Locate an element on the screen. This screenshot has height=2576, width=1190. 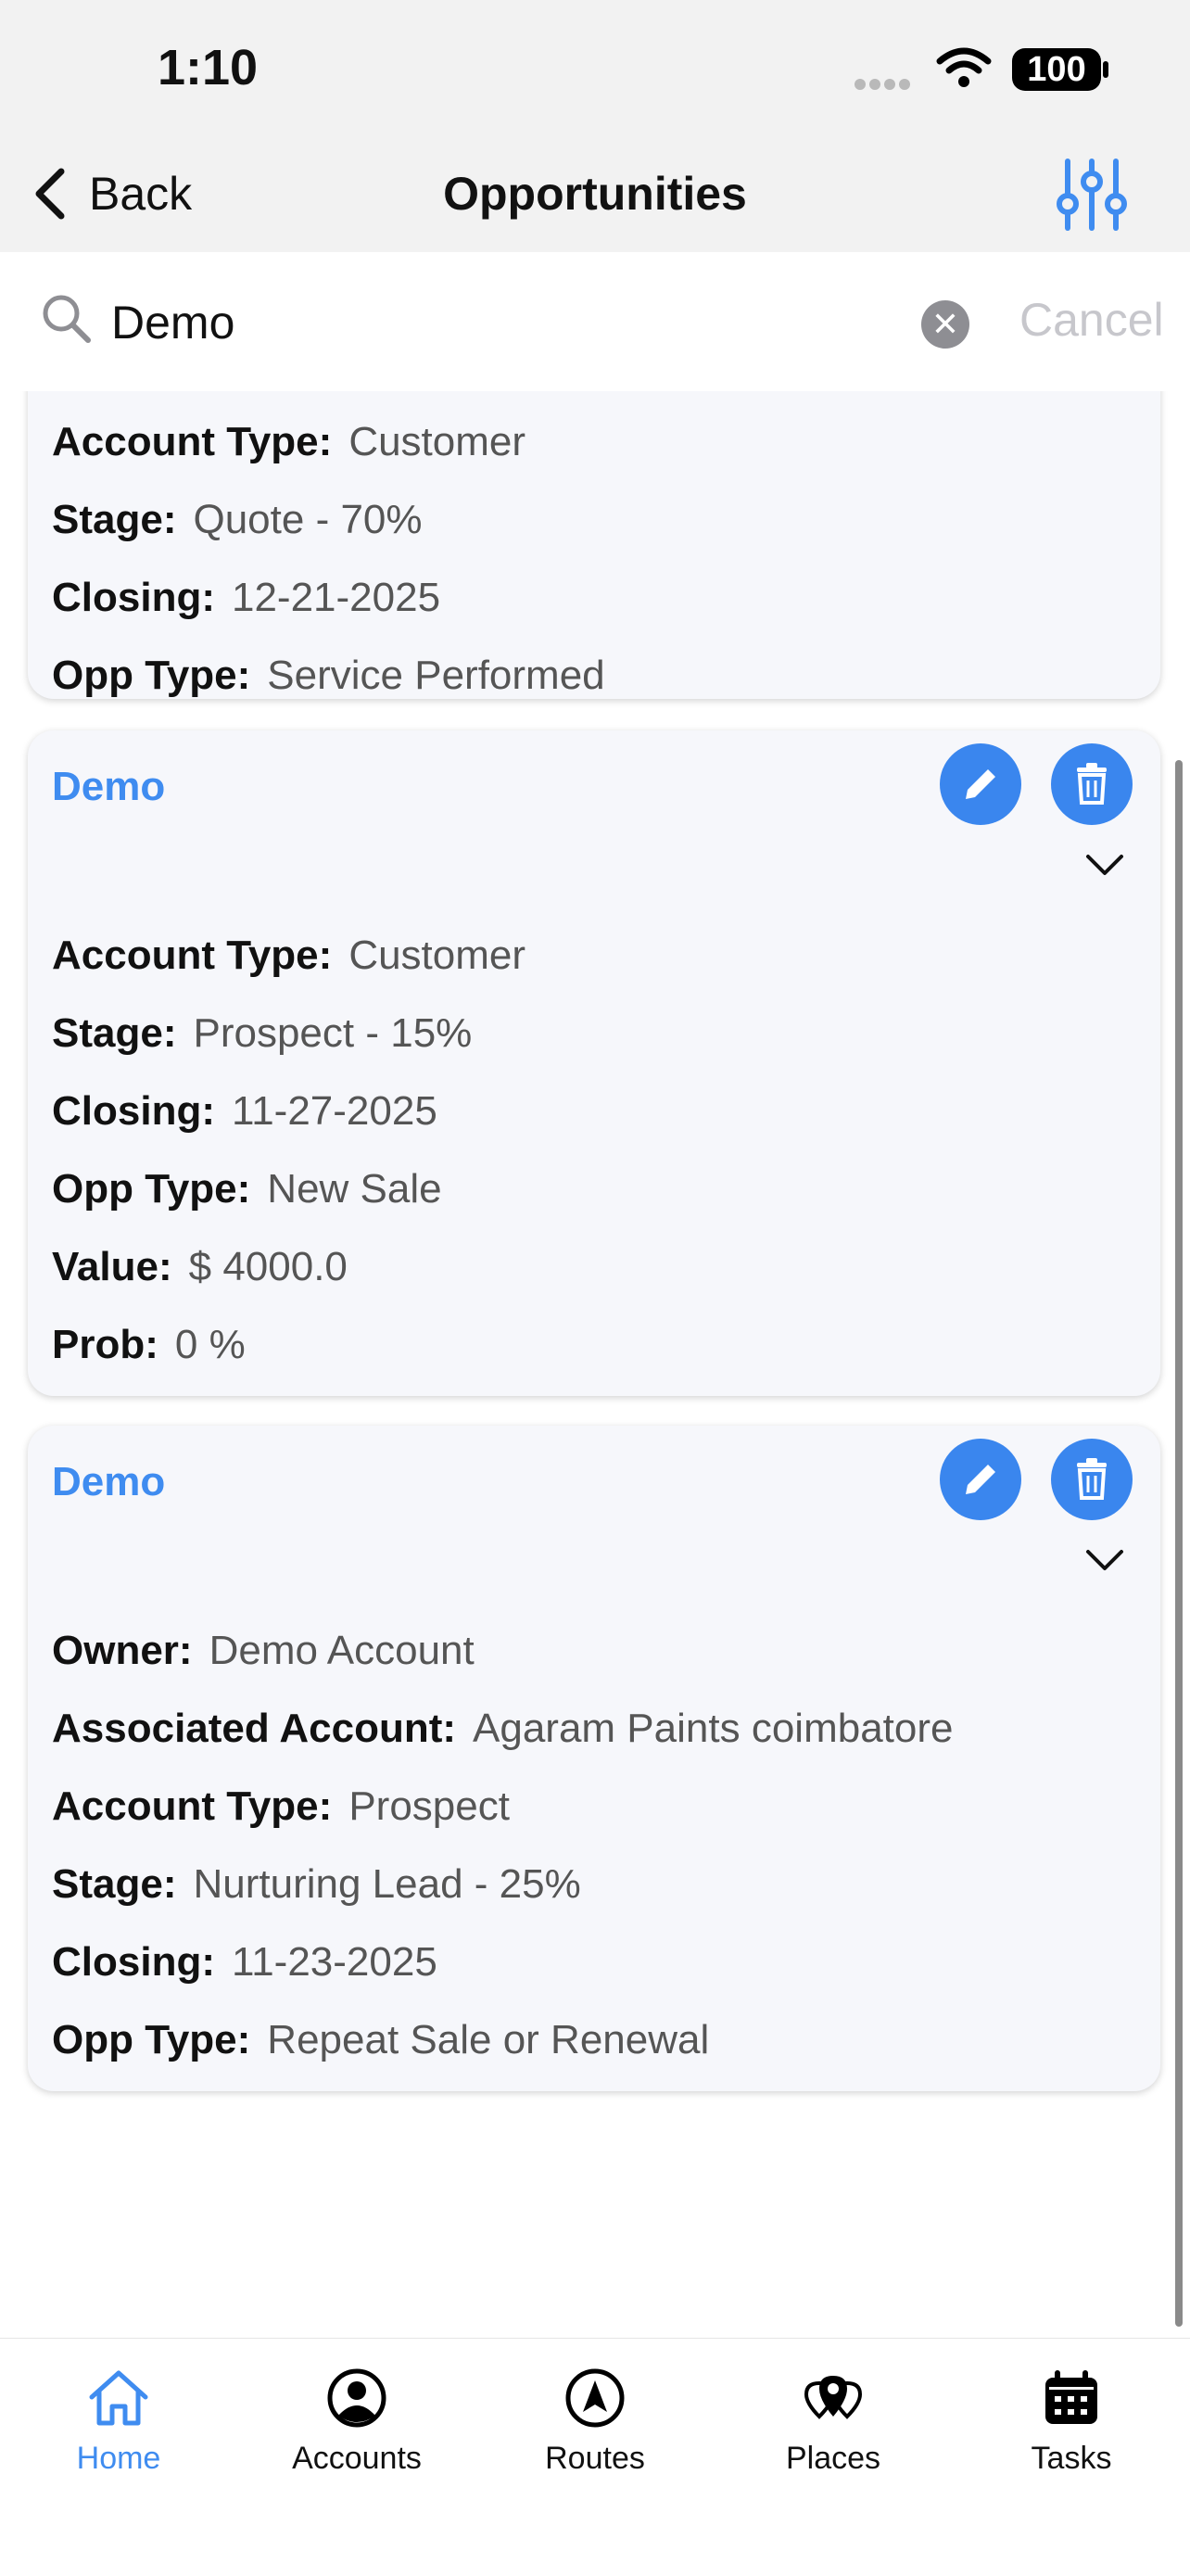
battery-tip is located at coordinates (1105, 69).